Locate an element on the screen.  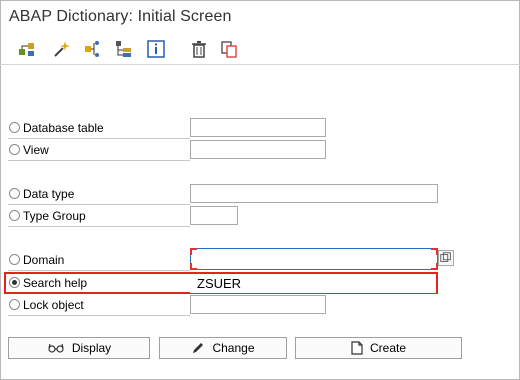
label-data-type: Data type is located at coordinates (49, 194).